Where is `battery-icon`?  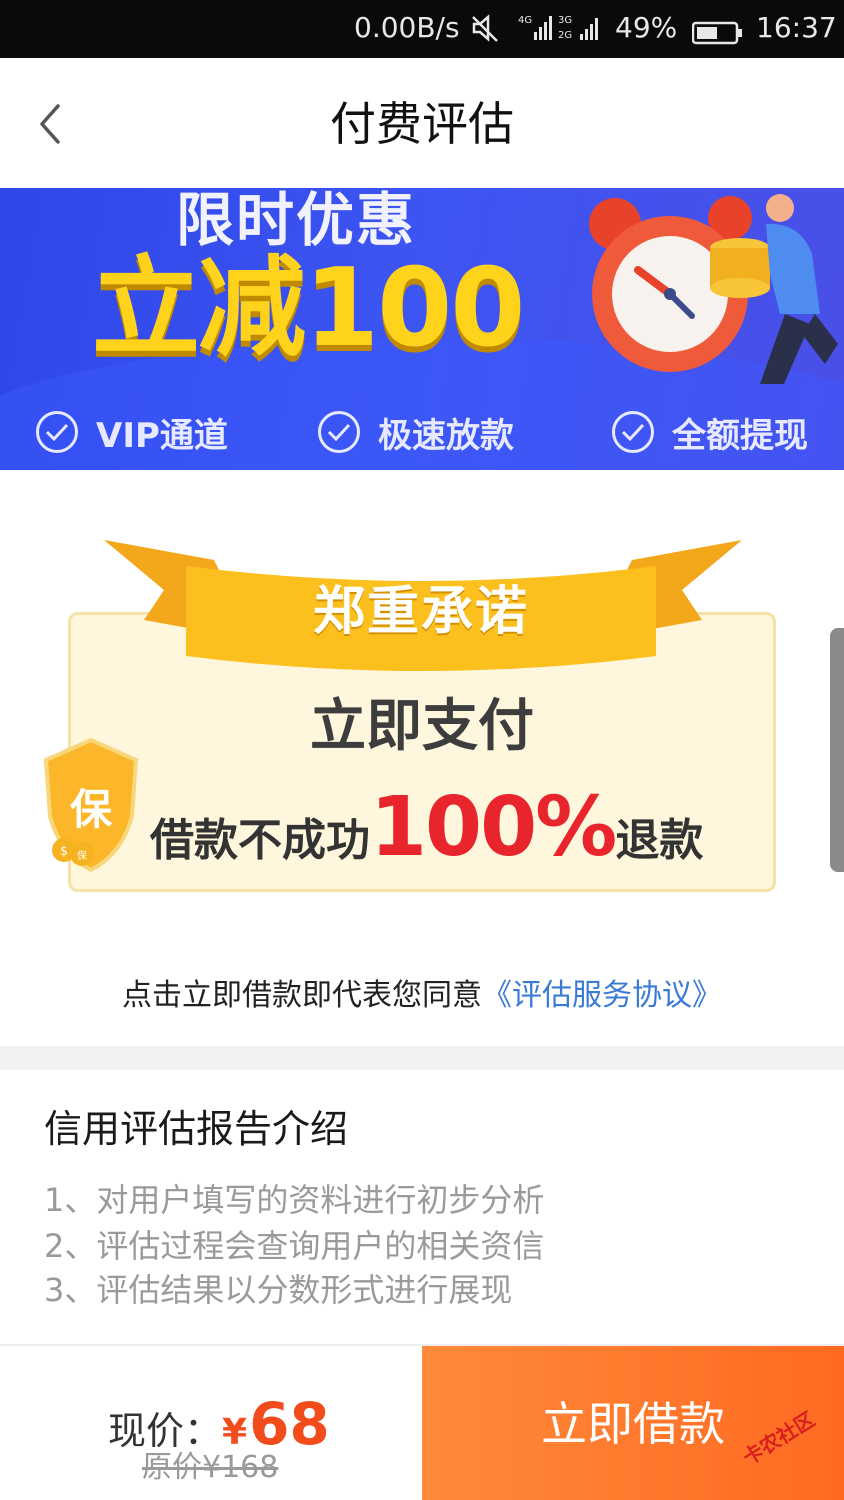 battery-icon is located at coordinates (717, 36).